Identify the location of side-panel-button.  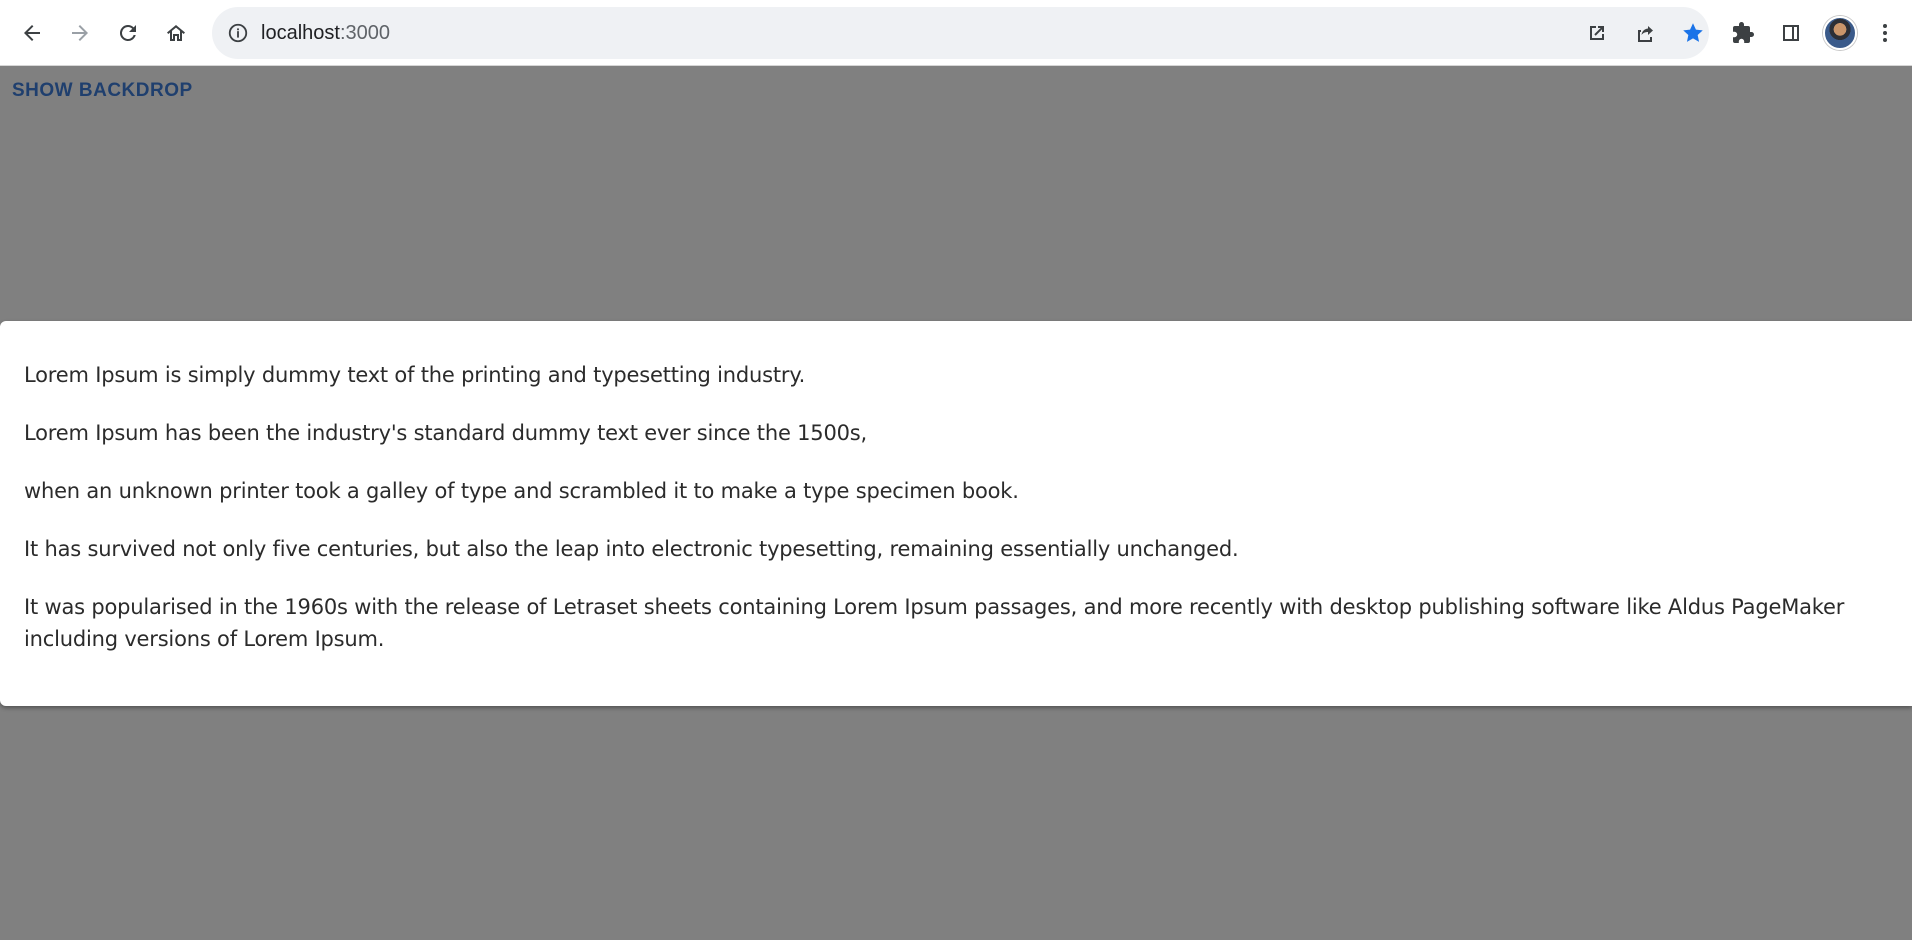
(1791, 33).